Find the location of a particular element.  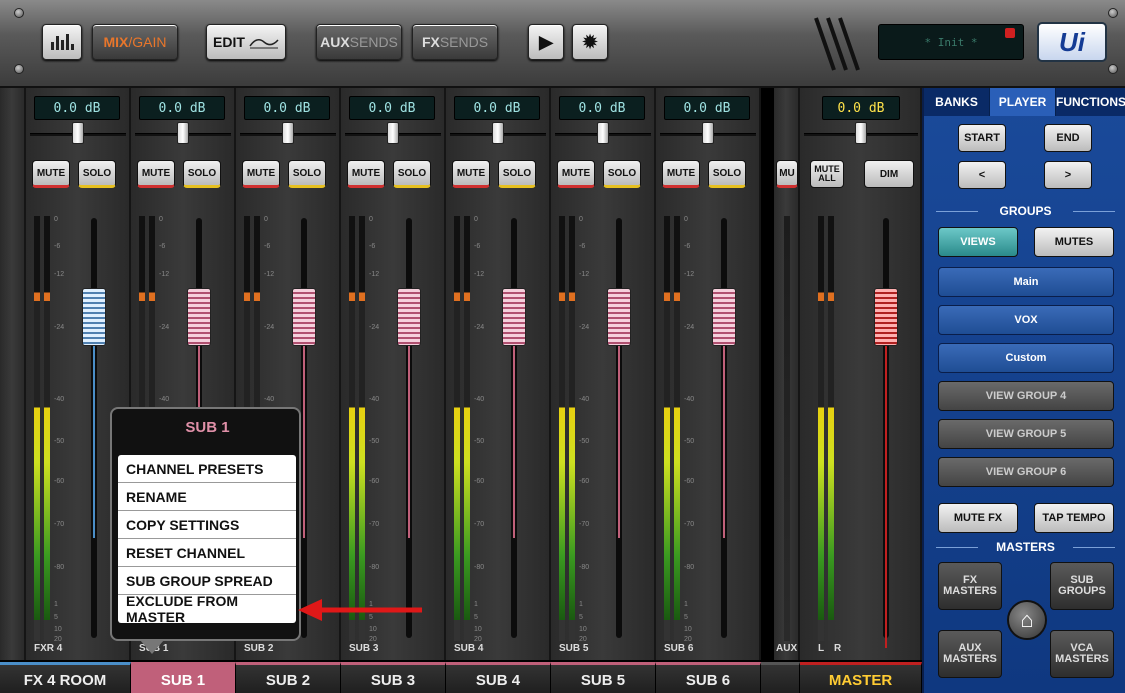

dim-button: DIM is located at coordinates (889, 174).